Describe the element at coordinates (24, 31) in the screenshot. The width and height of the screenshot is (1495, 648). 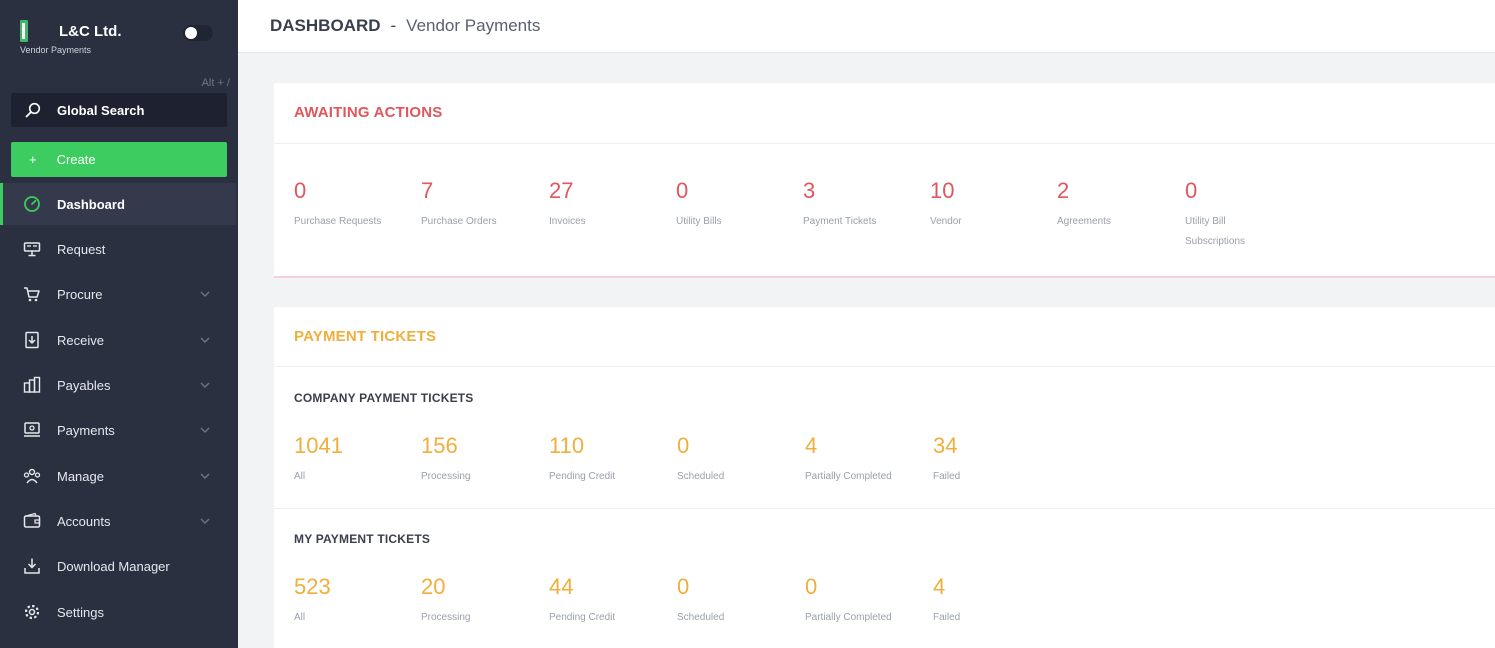
I see `brand-logo` at that location.